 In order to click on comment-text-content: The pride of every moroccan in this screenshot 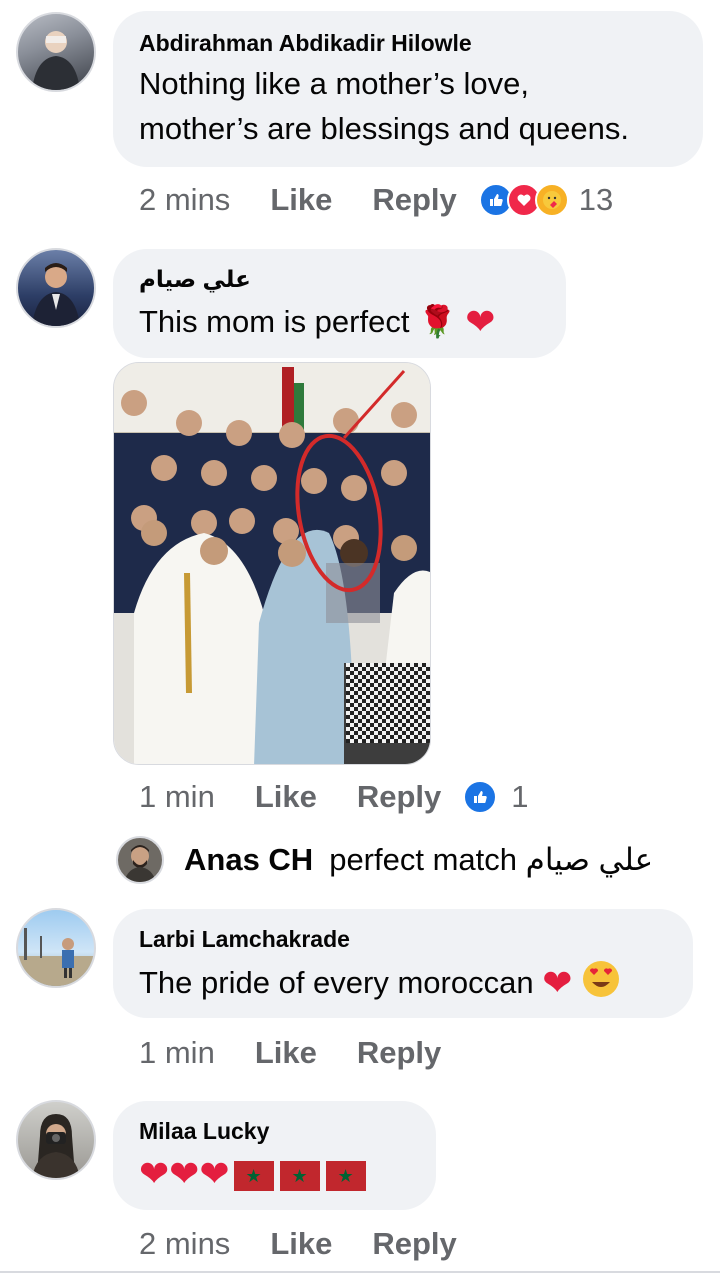, I will do `click(336, 982)`.